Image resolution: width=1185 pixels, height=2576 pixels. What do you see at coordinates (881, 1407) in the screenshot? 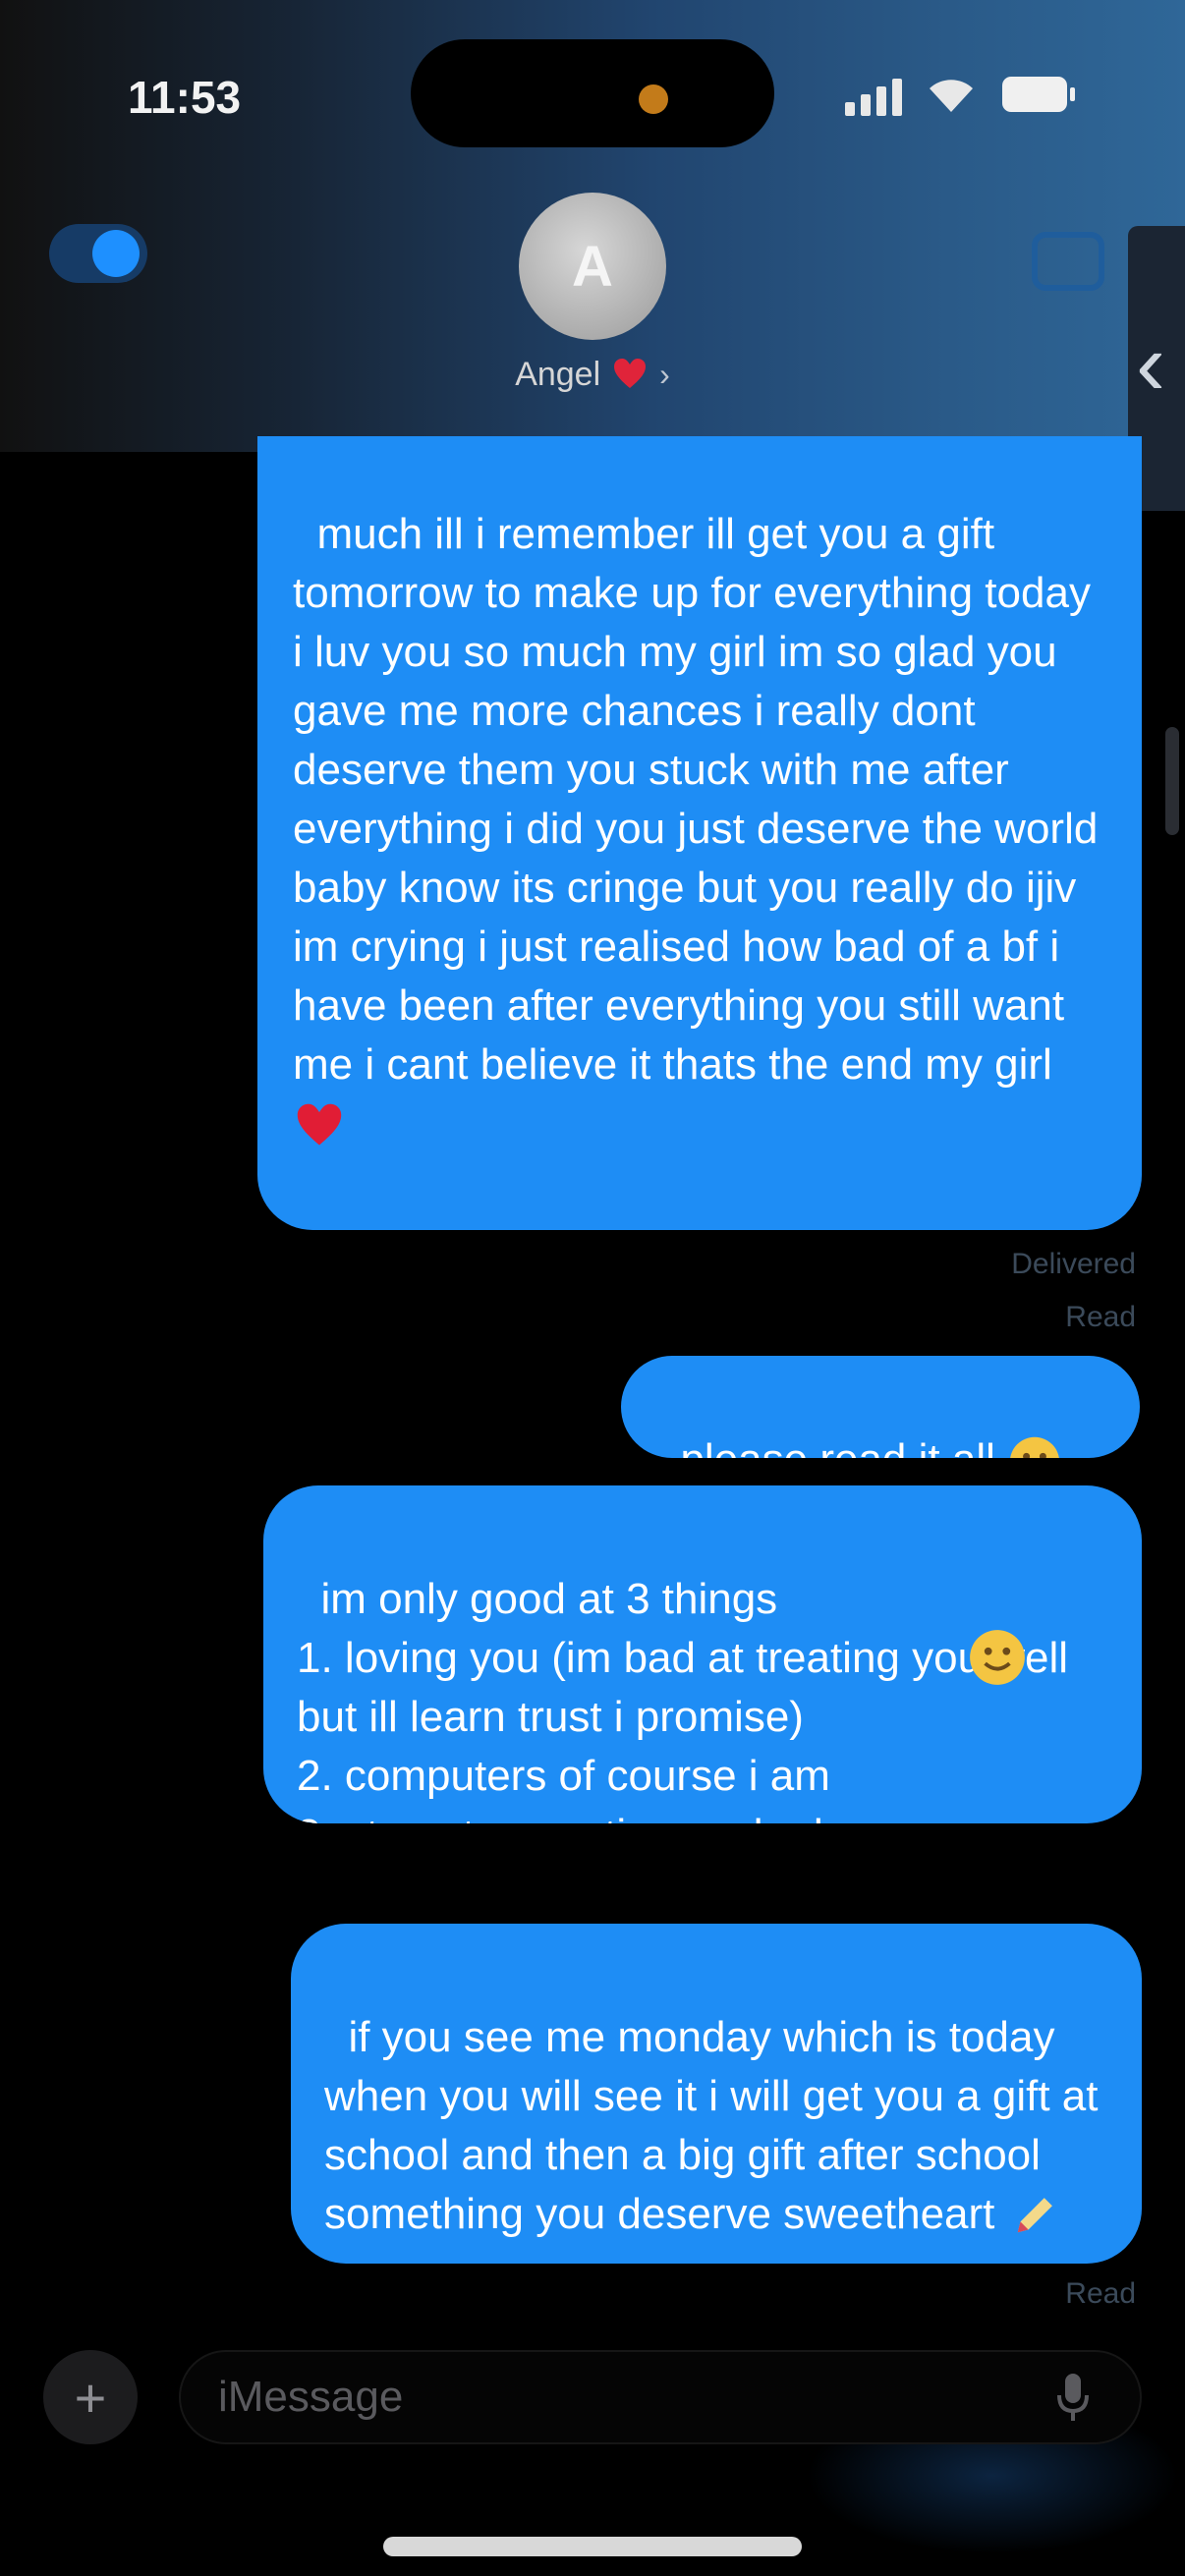
I see `message-bubble: please read it all` at bounding box center [881, 1407].